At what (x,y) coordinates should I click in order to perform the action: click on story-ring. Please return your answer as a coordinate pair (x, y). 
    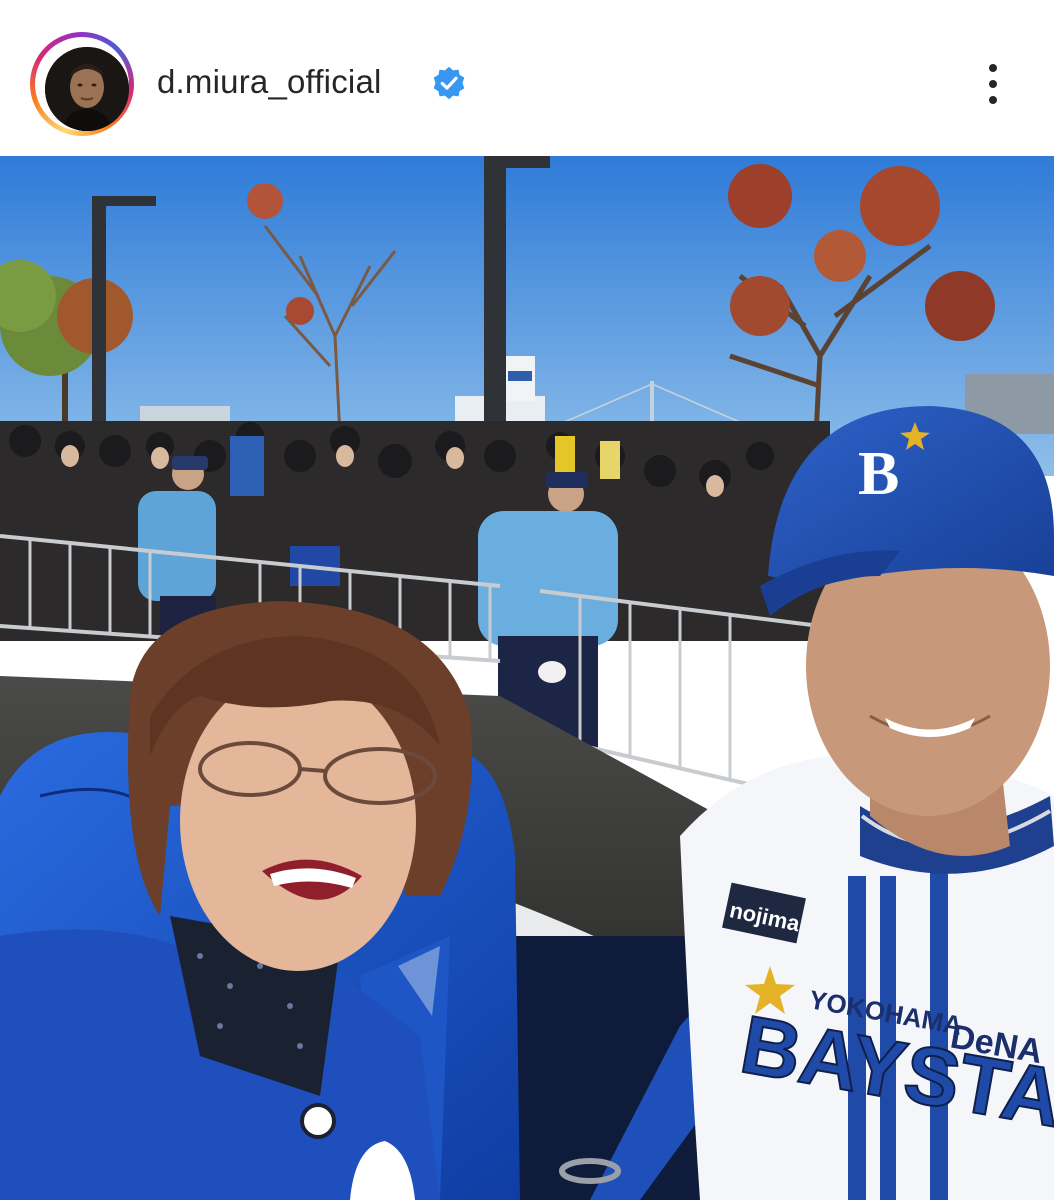
    Looking at the image, I should click on (82, 84).